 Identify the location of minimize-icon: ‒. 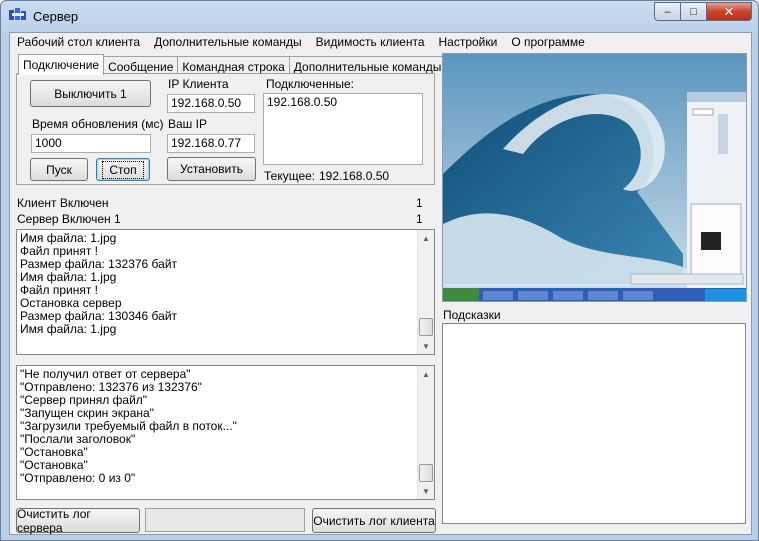
(667, 11).